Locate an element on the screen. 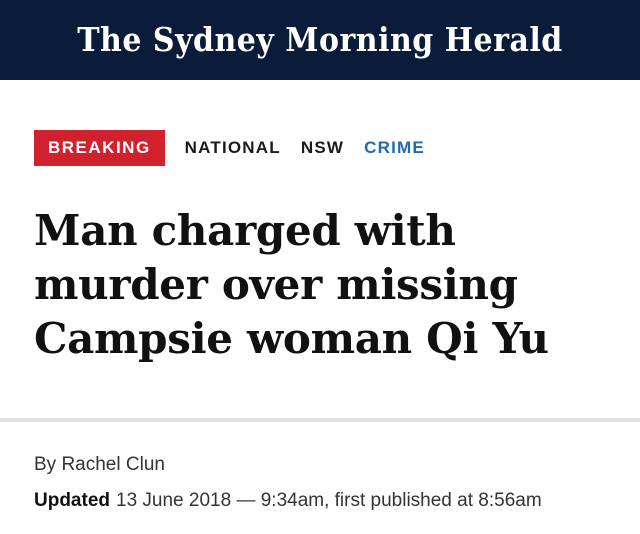  divider is located at coordinates (320, 420).